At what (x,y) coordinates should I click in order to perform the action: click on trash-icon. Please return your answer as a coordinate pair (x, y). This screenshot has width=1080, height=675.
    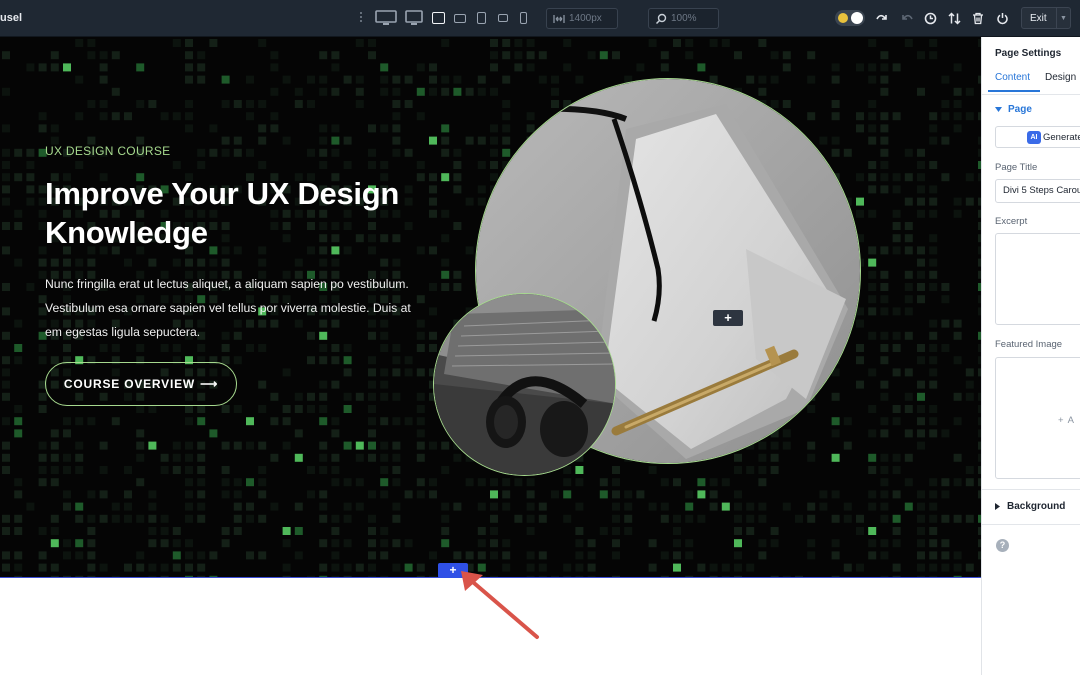
    Looking at the image, I should click on (978, 18).